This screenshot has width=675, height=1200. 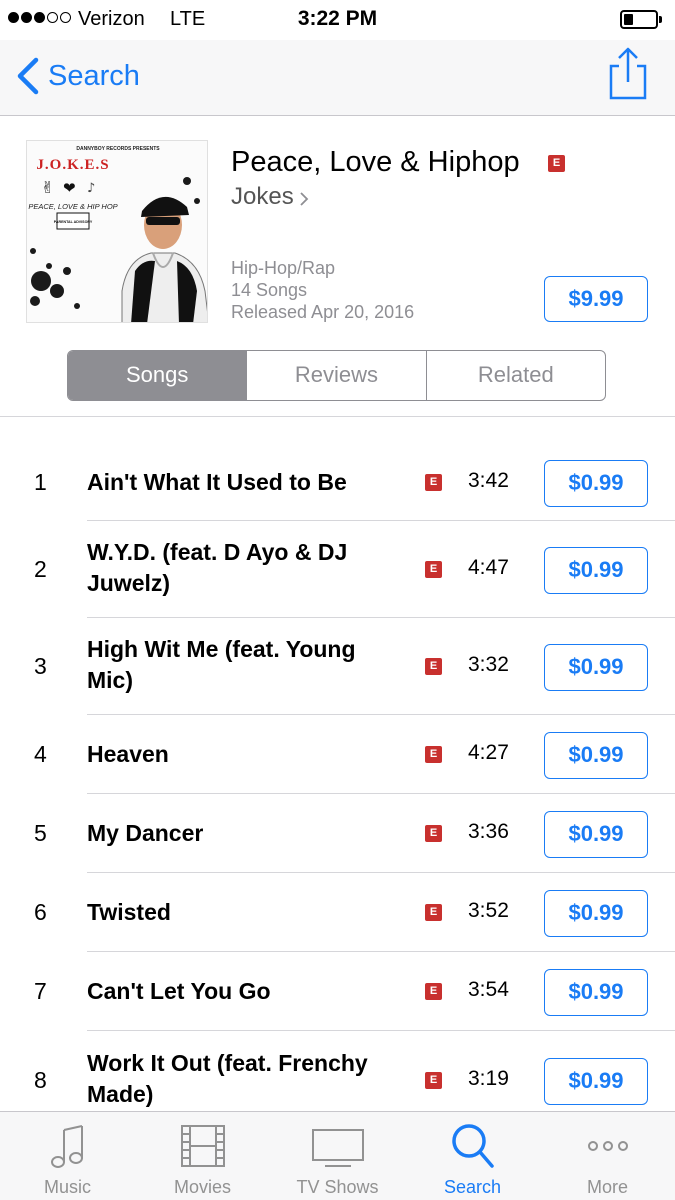 I want to click on status-bar: Verizon LTE 3:22 PM, so click(x=337, y=20).